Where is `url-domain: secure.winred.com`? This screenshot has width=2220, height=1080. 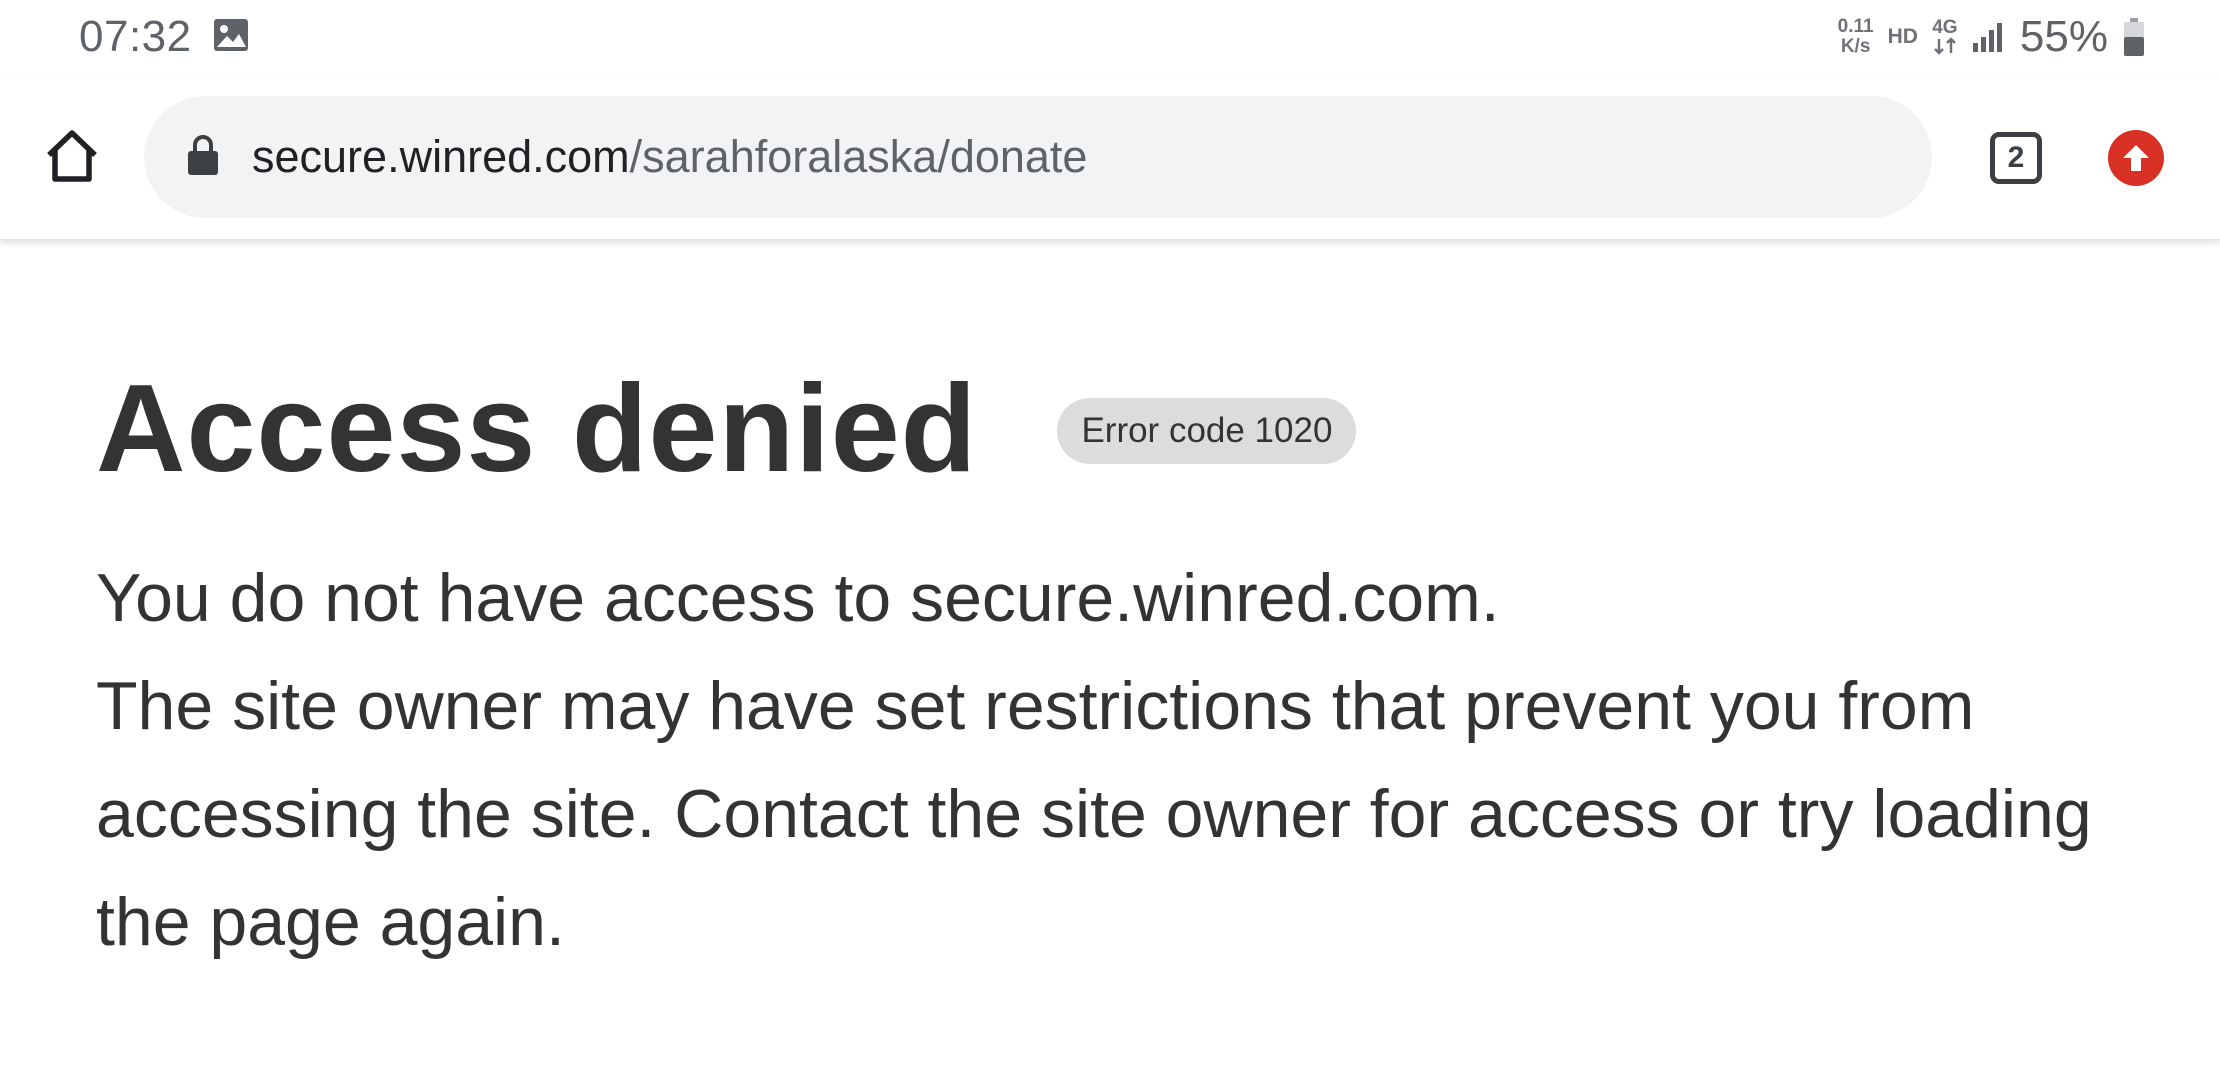
url-domain: secure.winred.com is located at coordinates (441, 156).